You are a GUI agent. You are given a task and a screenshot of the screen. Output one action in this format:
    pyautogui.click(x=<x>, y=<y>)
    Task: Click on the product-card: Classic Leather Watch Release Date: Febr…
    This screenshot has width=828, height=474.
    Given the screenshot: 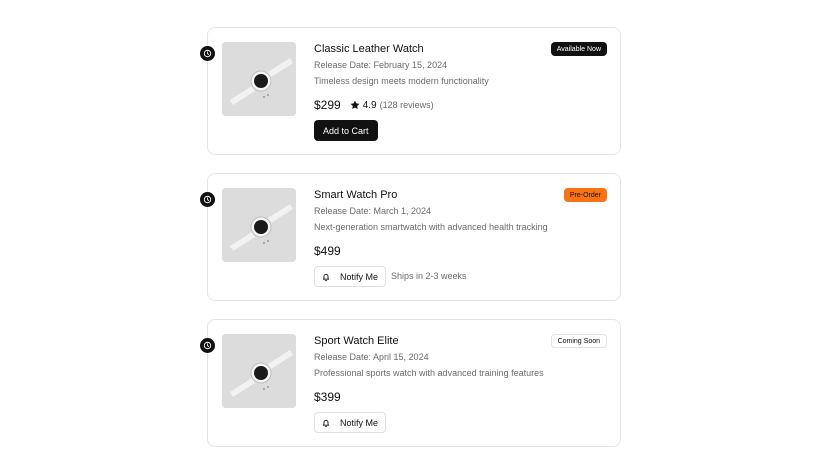 What is the action you would take?
    pyautogui.click(x=410, y=91)
    